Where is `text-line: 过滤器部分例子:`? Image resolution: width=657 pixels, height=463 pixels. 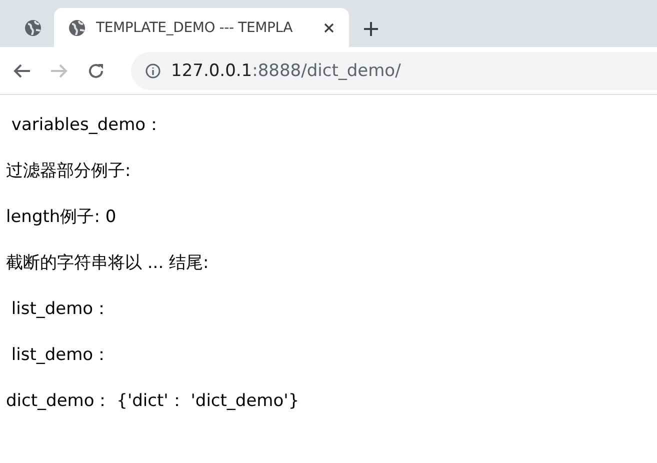 text-line: 过滤器部分例子: is located at coordinates (69, 171).